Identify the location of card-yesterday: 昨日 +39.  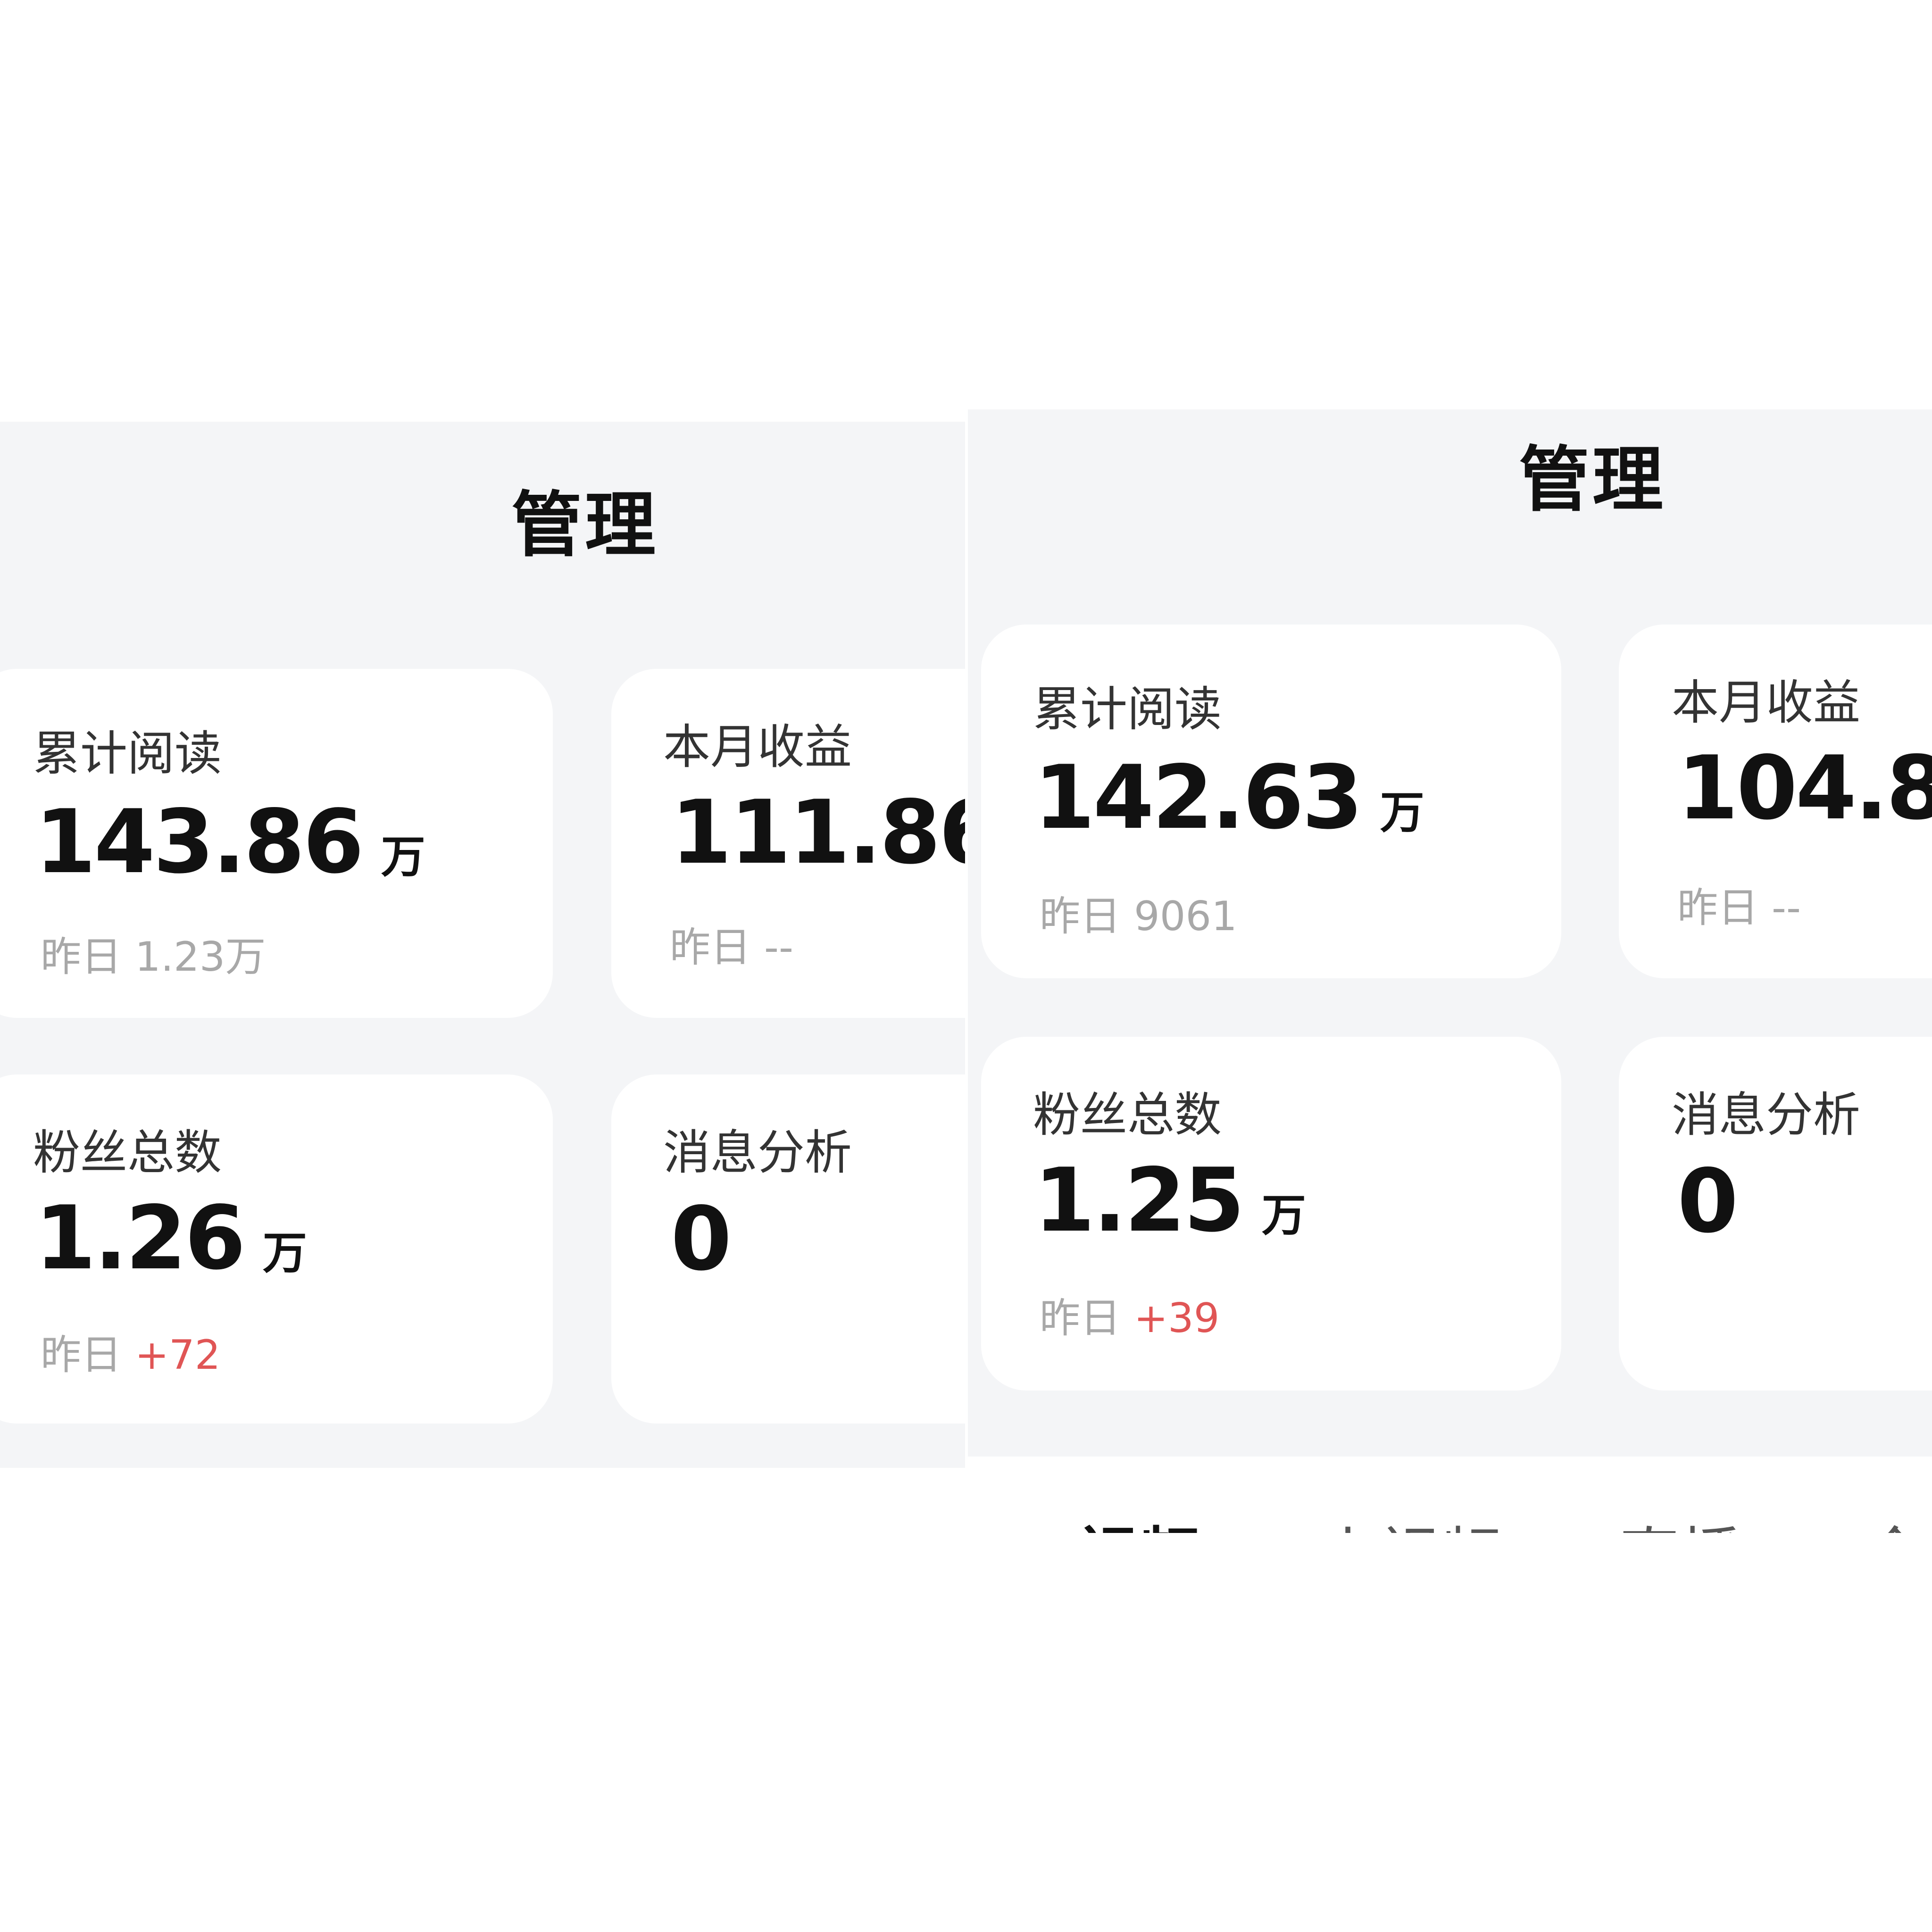
(1130, 1314).